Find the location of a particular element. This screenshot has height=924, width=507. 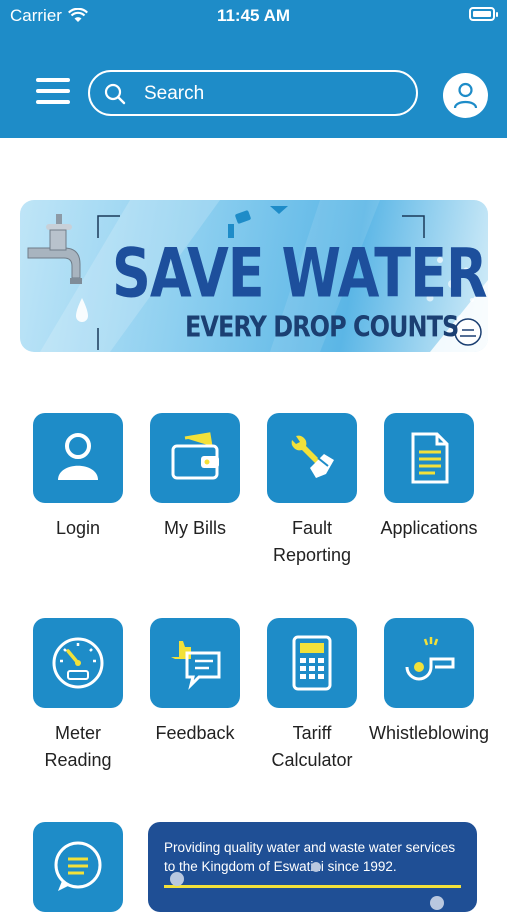

tile-feedback: Feedback is located at coordinates (195, 682).